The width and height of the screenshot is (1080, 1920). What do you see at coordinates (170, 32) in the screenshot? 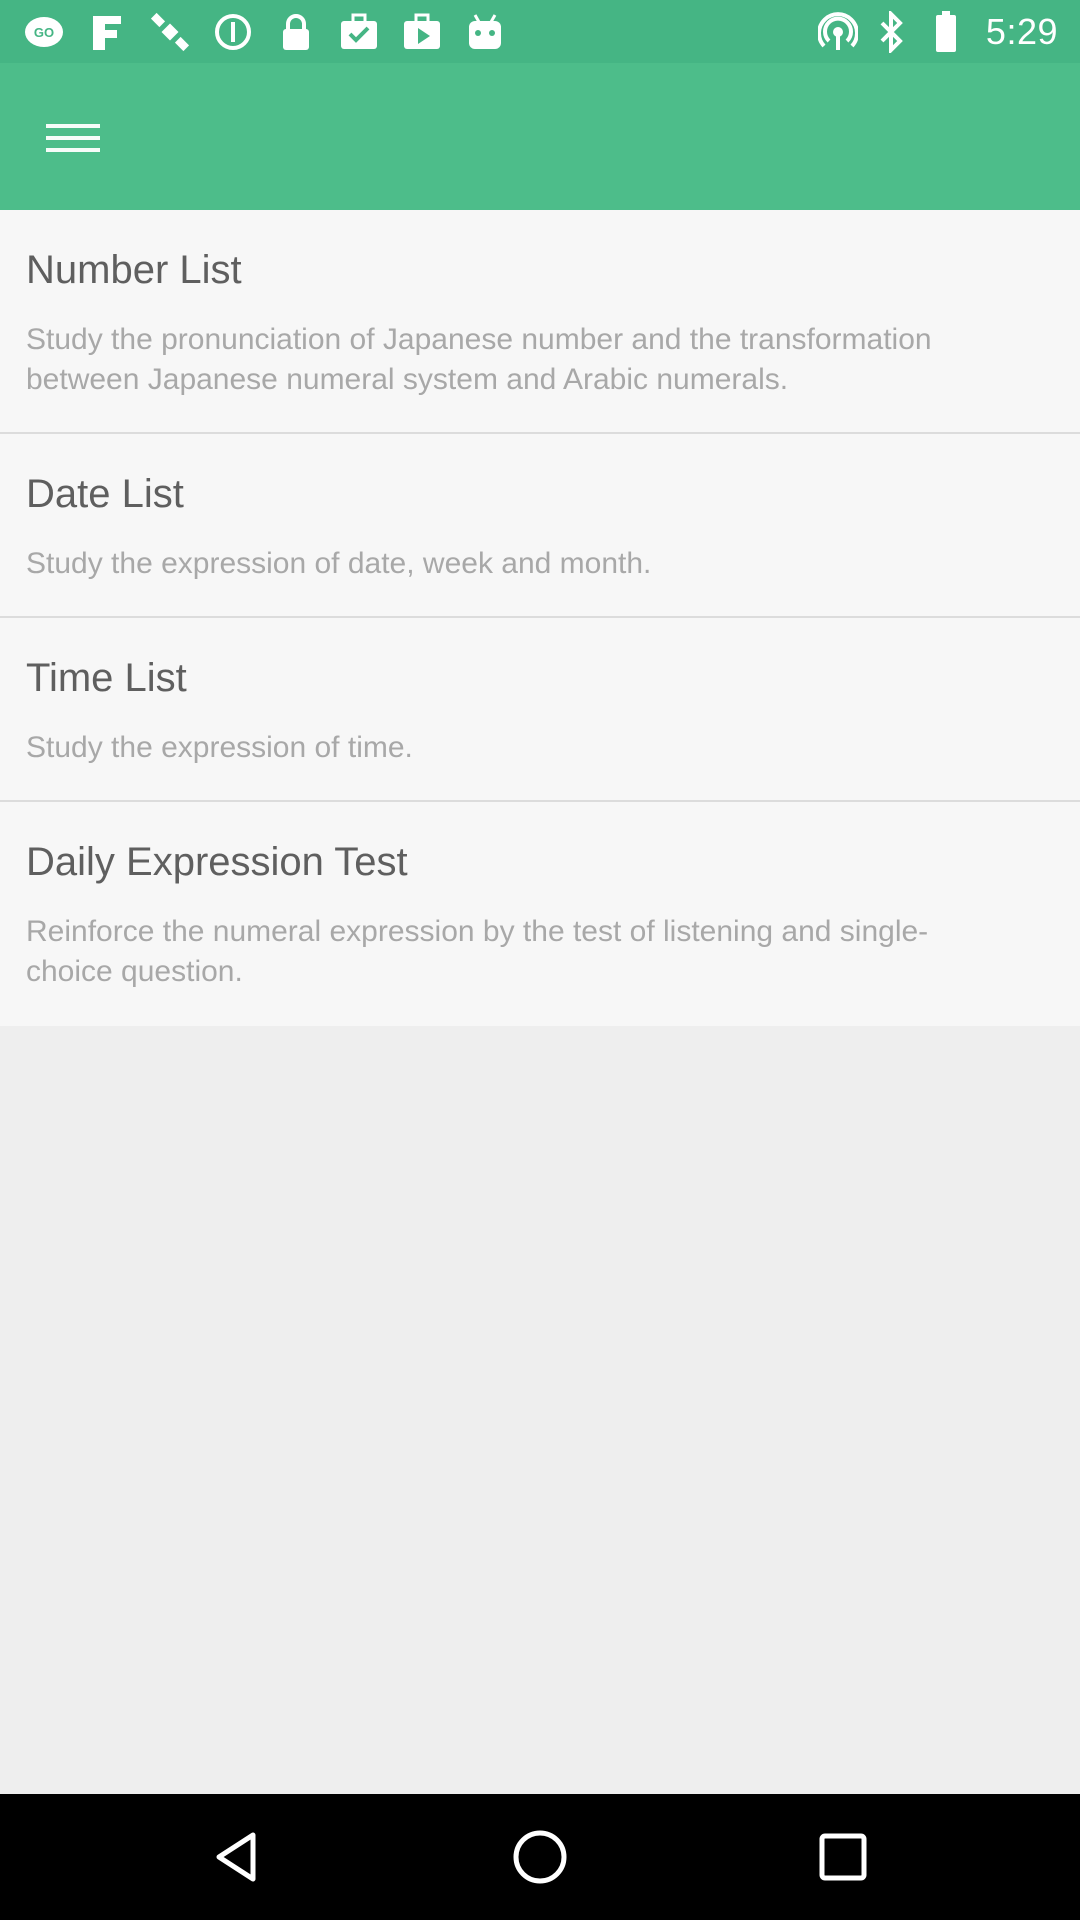
I see `satellite-icon` at bounding box center [170, 32].